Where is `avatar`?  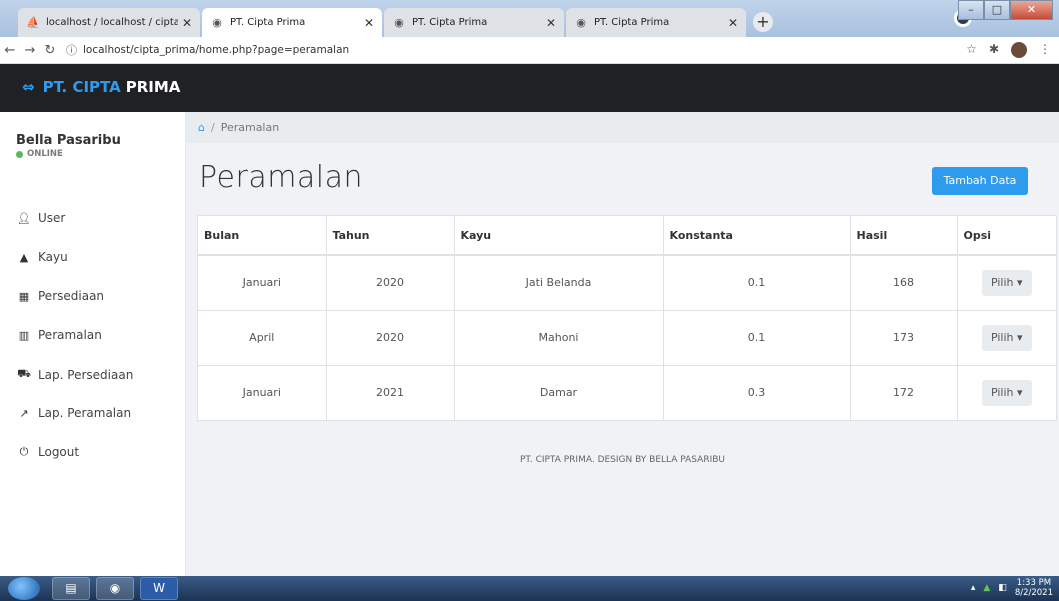 avatar is located at coordinates (1019, 50).